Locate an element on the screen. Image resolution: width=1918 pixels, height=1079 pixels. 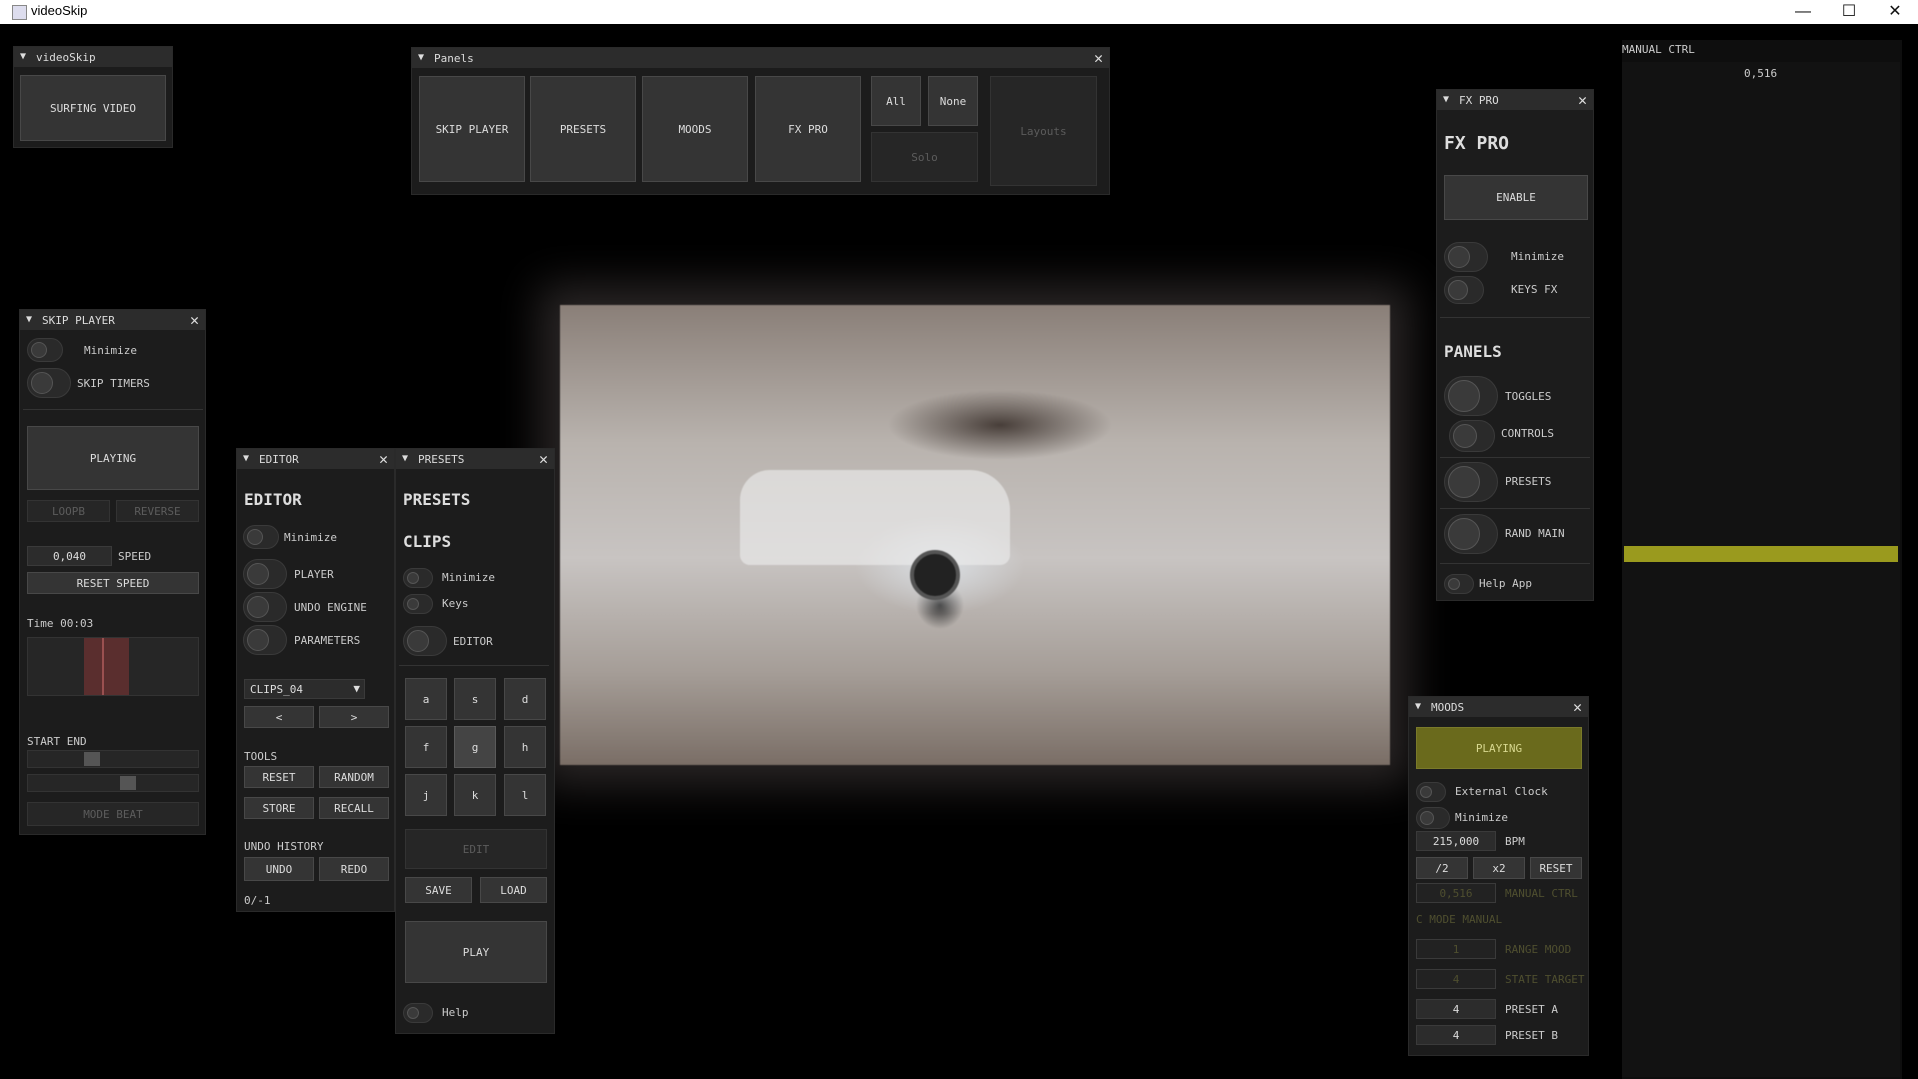
edit-button: EDIT is located at coordinates (476, 849).